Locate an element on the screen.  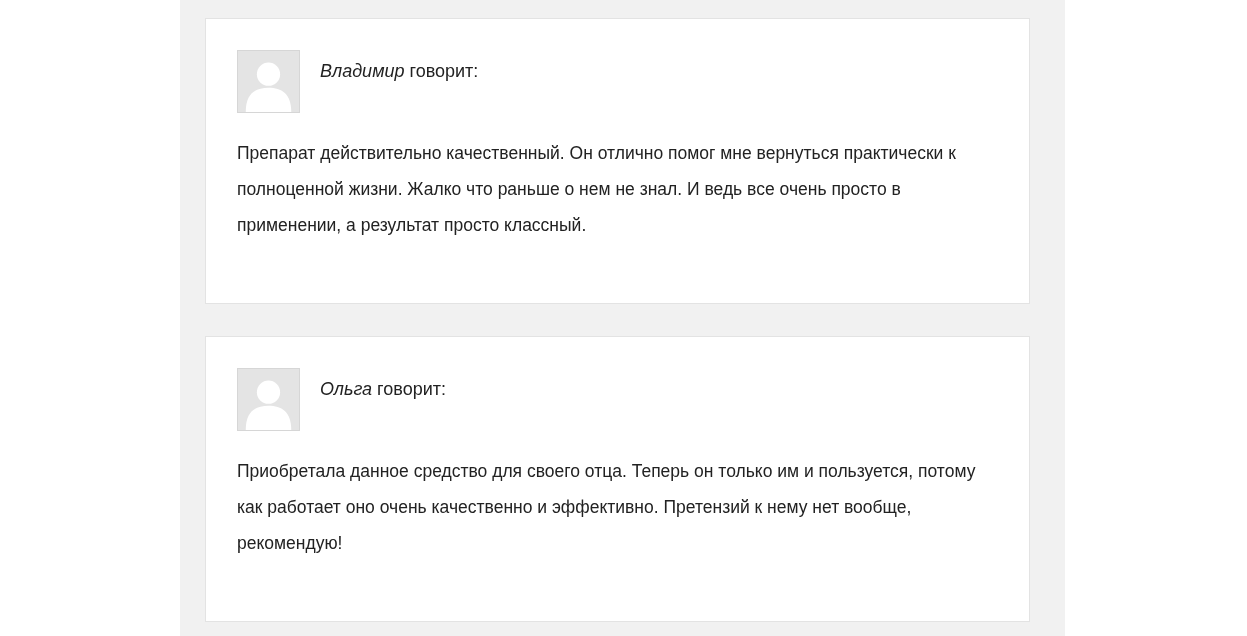
comment-author: Владимир говорит: is located at coordinates (399, 71).